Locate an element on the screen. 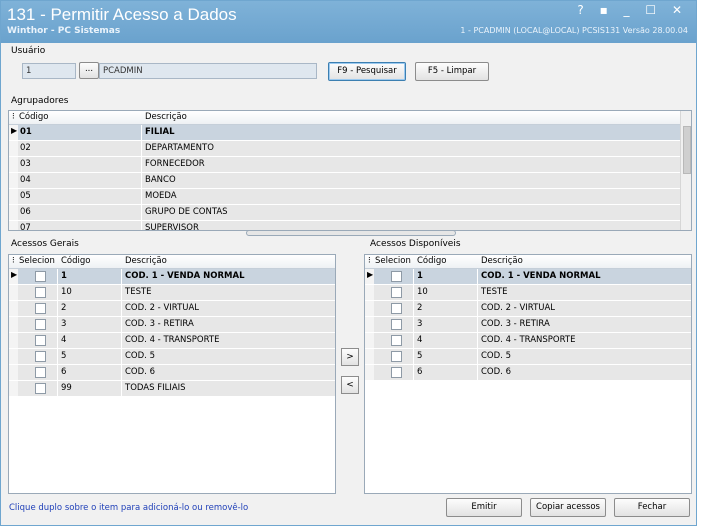 This screenshot has width=701, height=530. agrupadores-scrollbar is located at coordinates (685, 170).